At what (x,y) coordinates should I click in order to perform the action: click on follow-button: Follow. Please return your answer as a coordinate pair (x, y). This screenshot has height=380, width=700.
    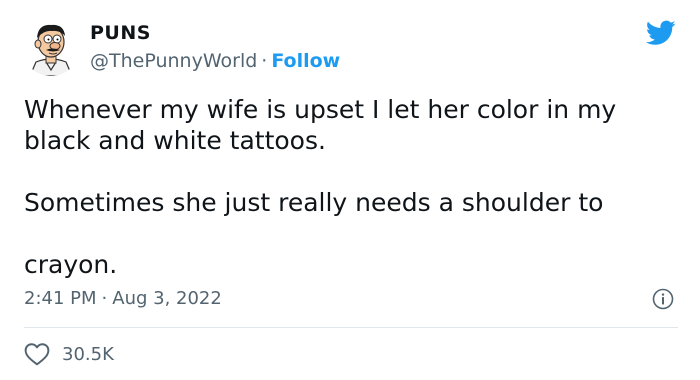
    Looking at the image, I should click on (305, 61).